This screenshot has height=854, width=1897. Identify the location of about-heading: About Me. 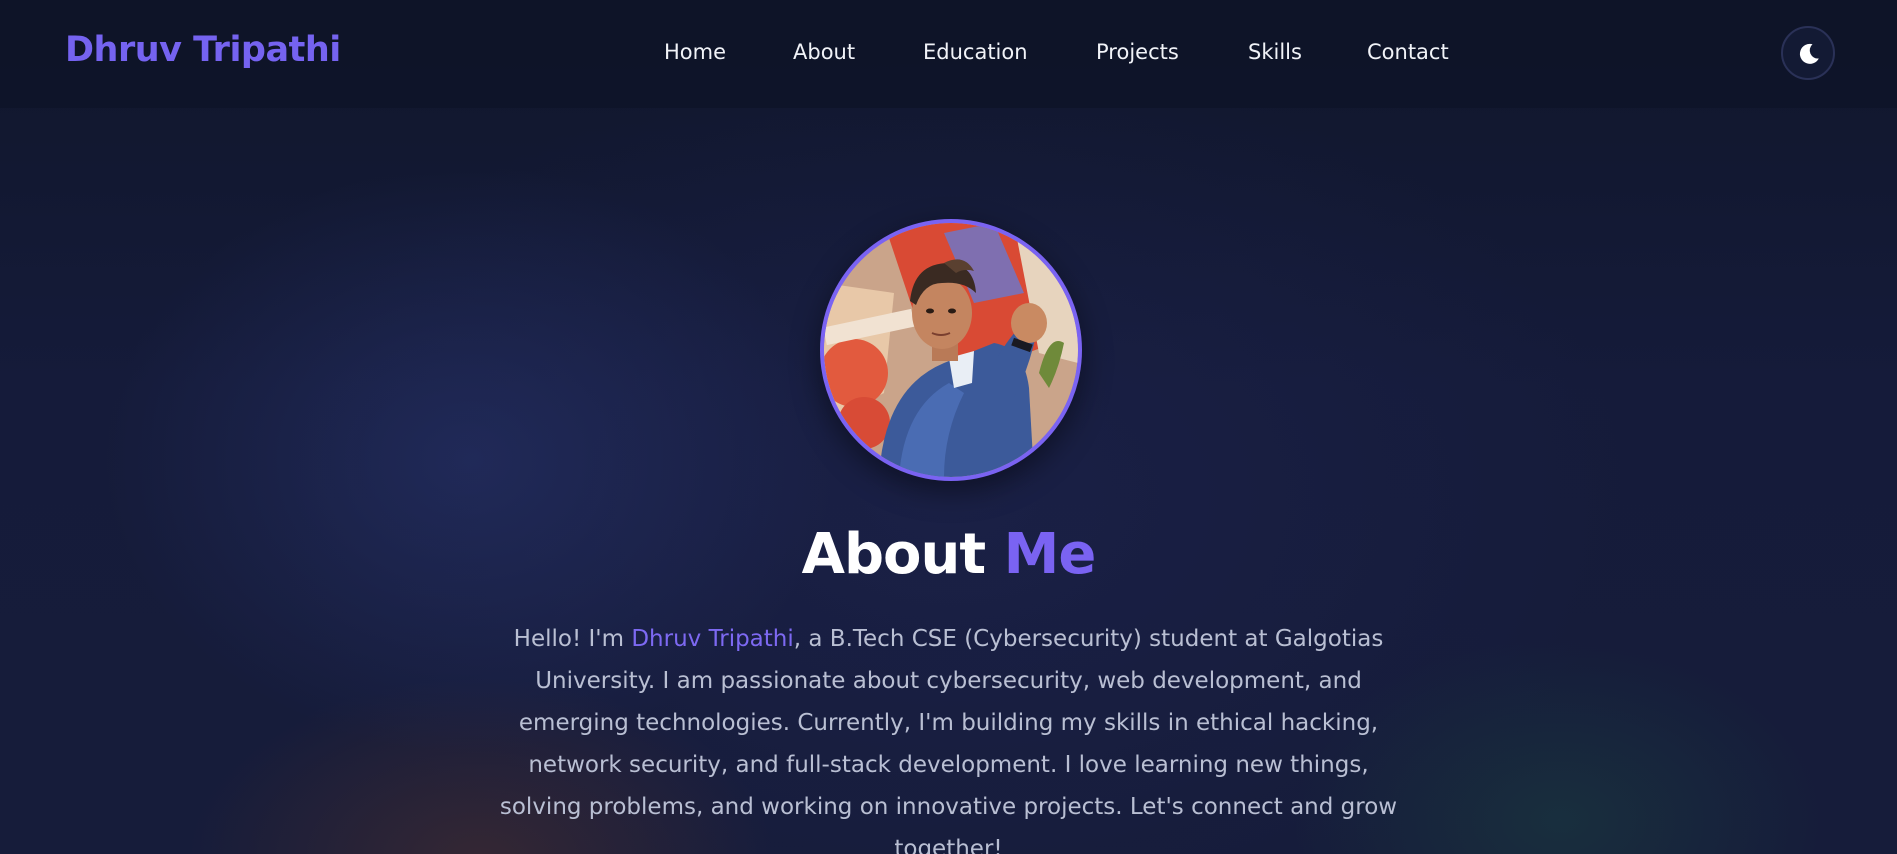
(948, 554).